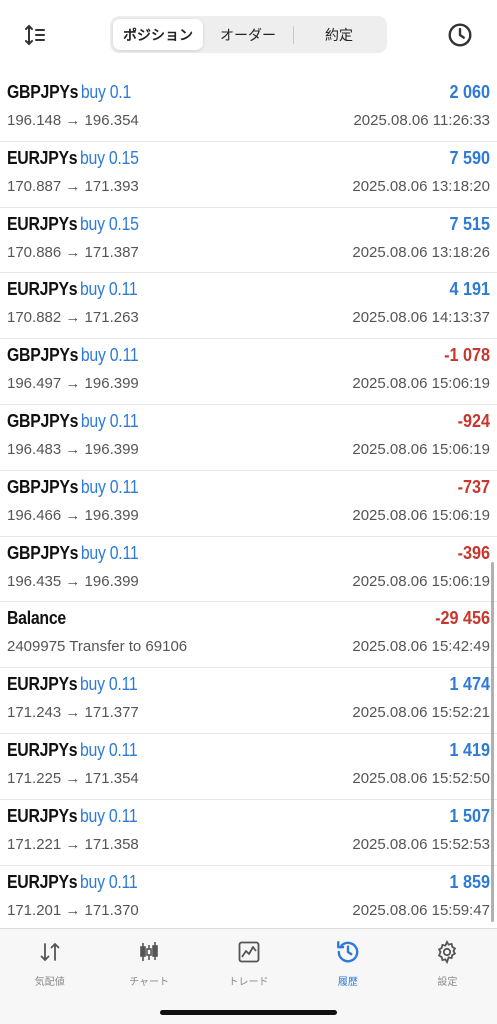 This screenshot has height=1024, width=497. I want to click on deal-symbol: GBPJPYs buy 0.1, so click(69, 92).